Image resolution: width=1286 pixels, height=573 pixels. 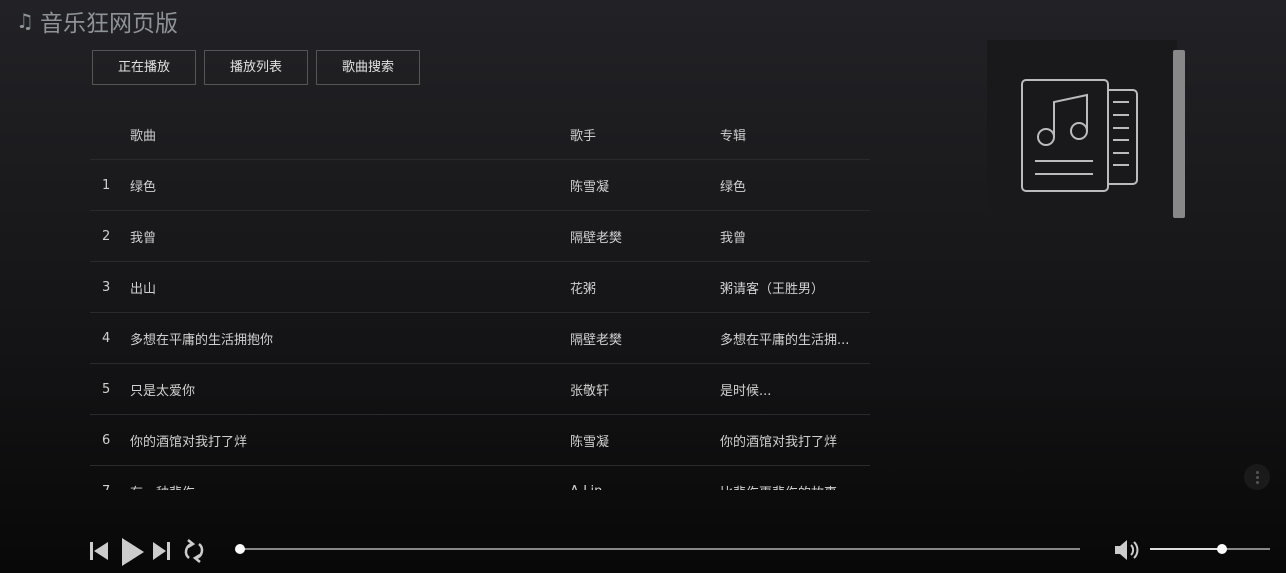 What do you see at coordinates (144, 67) in the screenshot?
I see `tab-now-playing: 正在播放` at bounding box center [144, 67].